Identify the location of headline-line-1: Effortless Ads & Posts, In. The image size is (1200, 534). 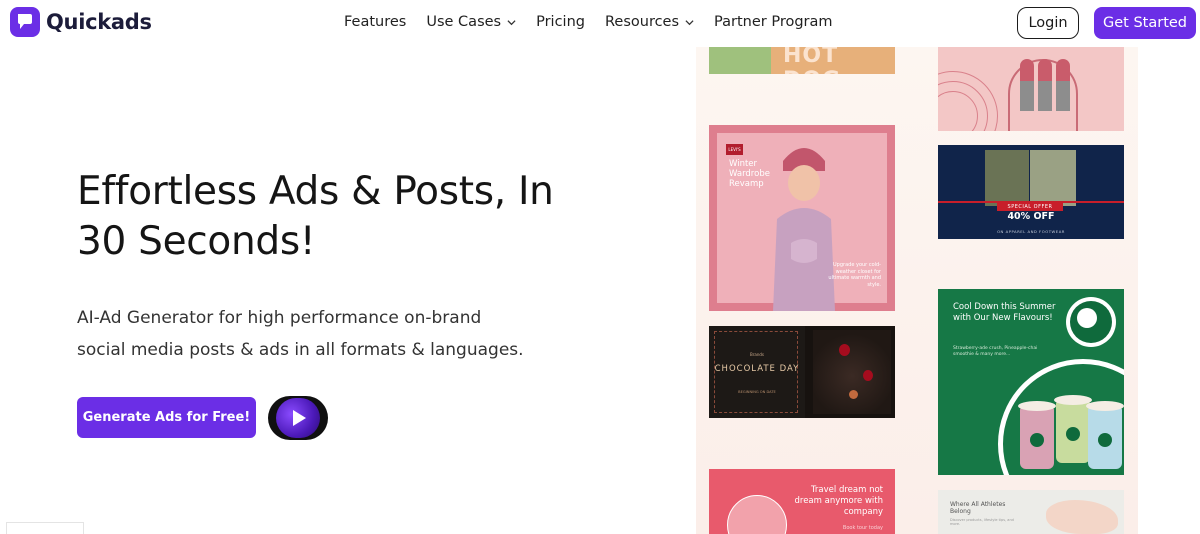
(315, 191).